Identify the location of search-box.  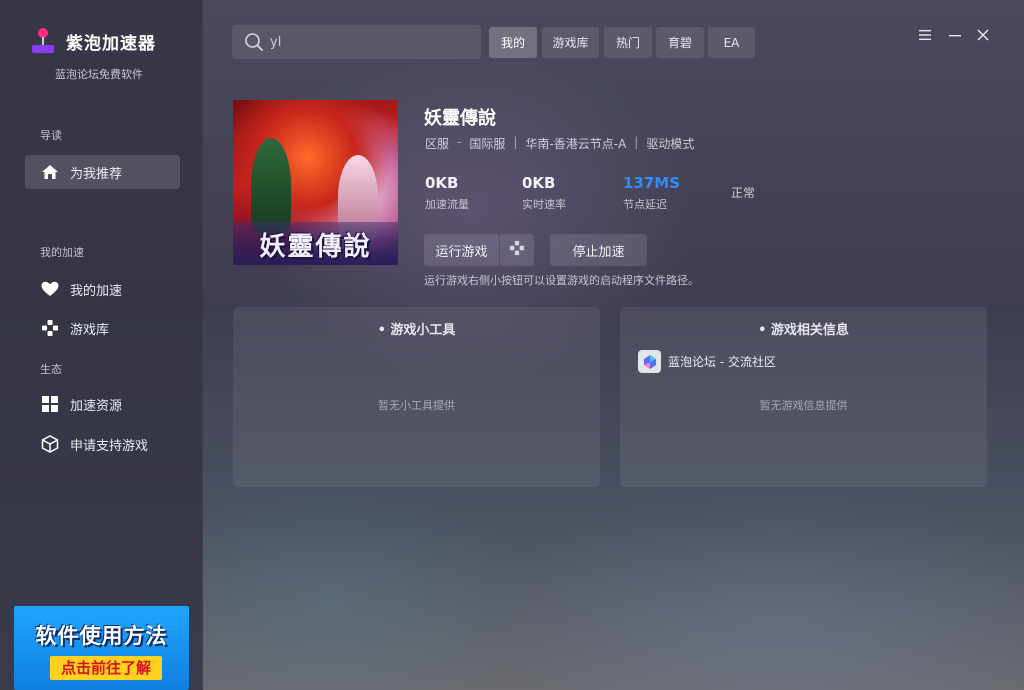
(356, 42).